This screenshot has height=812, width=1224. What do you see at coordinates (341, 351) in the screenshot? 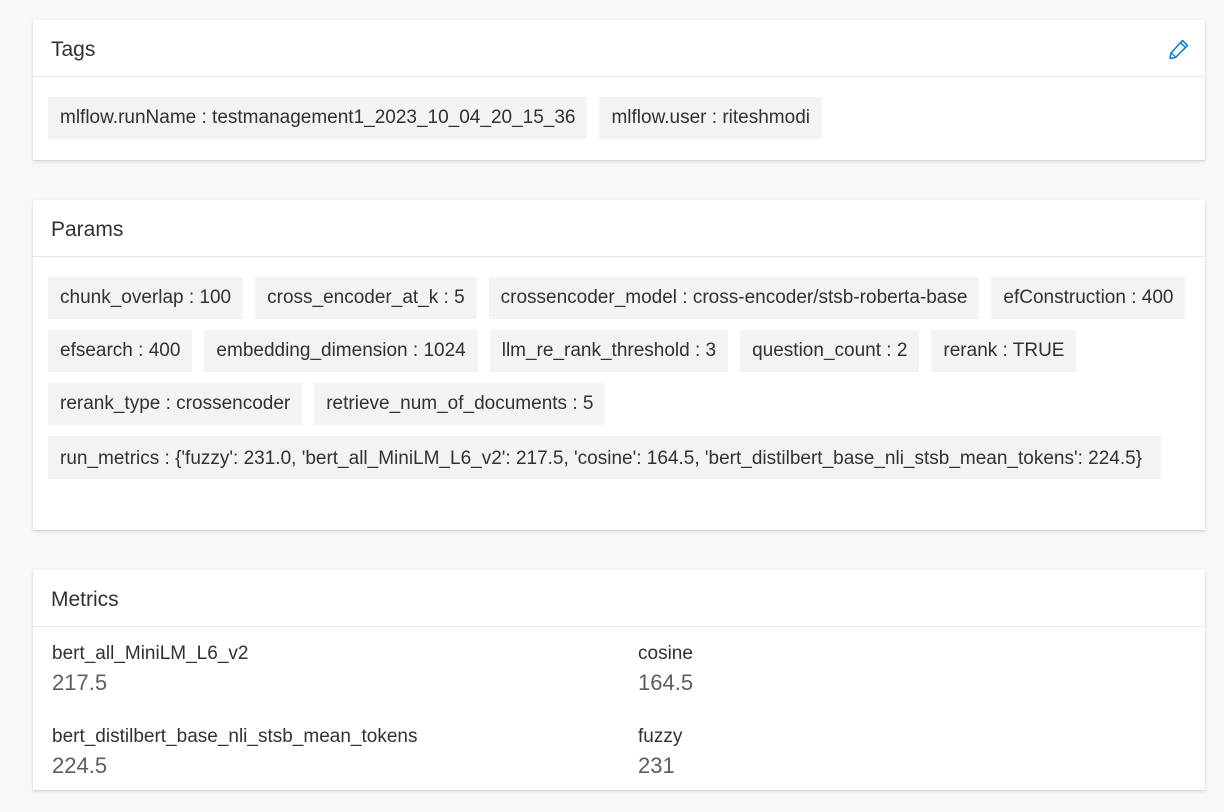
I see `param-chip: embedding_dimension : 1024` at bounding box center [341, 351].